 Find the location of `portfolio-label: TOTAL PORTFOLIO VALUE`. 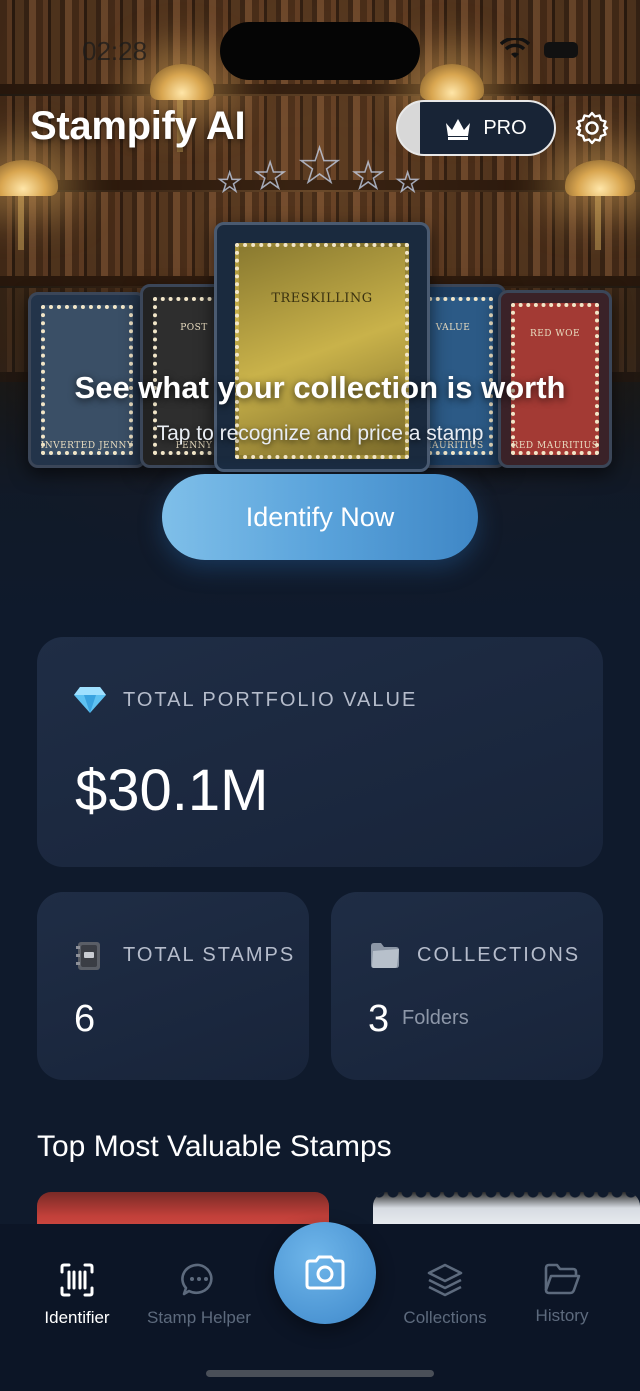

portfolio-label: TOTAL PORTFOLIO VALUE is located at coordinates (270, 700).